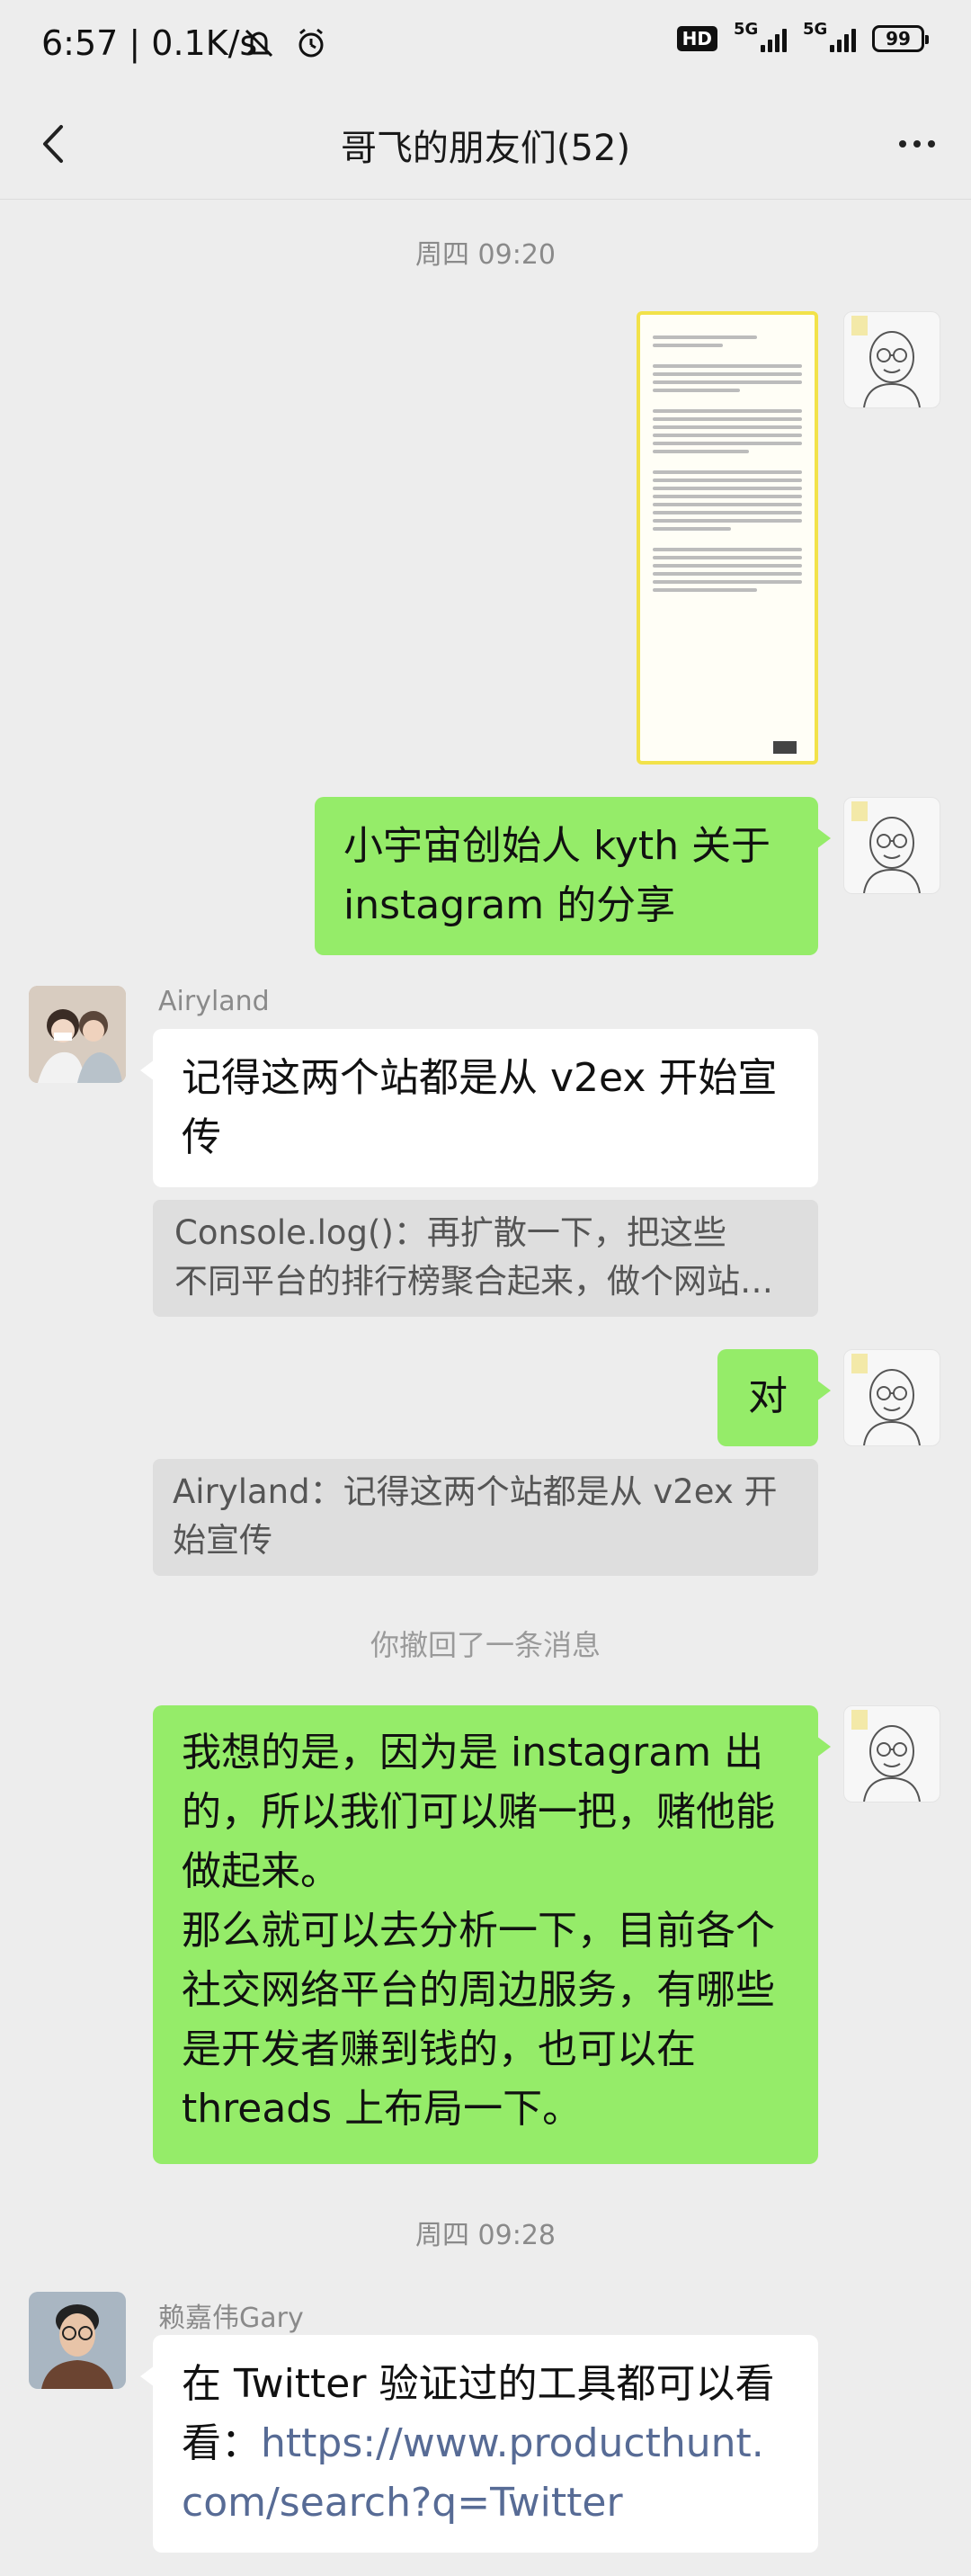  I want to click on quote-text: Airyland：记得这两个站都是从 v2ex 开, so click(475, 1491).